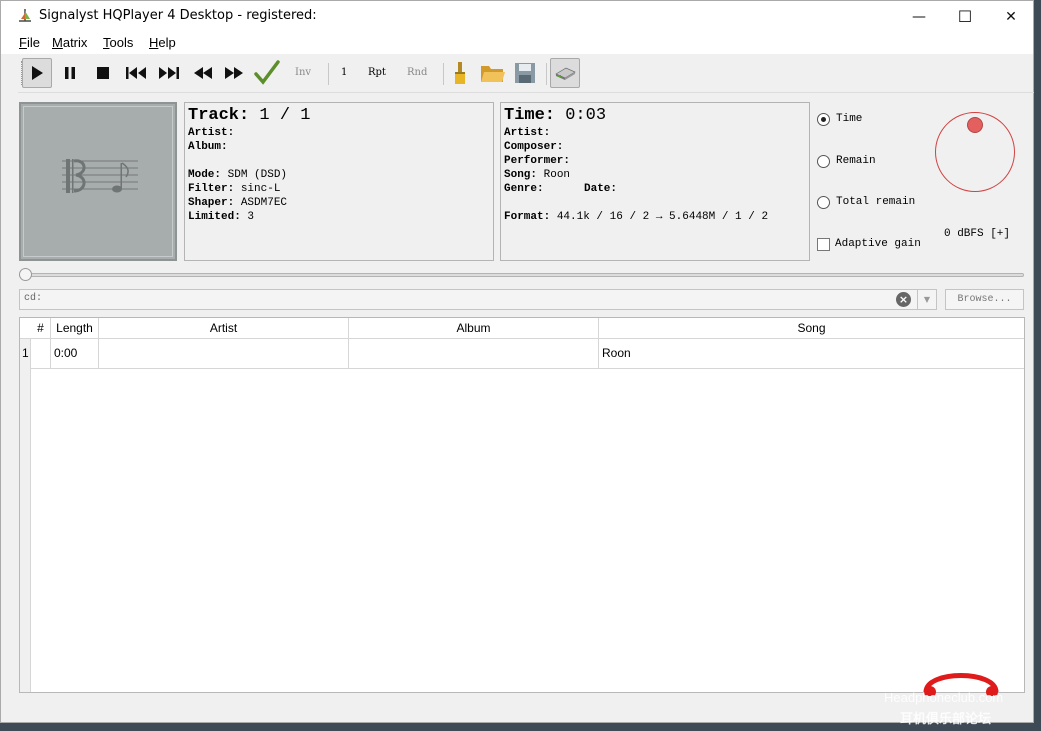 The width and height of the screenshot is (1041, 731). What do you see at coordinates (878, 244) in the screenshot?
I see `adaptive-gain-label: Adaptive gain` at bounding box center [878, 244].